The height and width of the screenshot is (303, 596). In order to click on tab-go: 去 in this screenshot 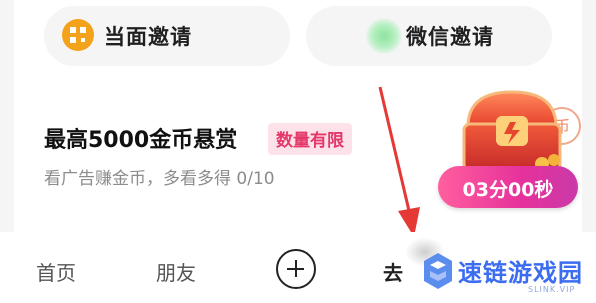, I will do `click(393, 271)`.